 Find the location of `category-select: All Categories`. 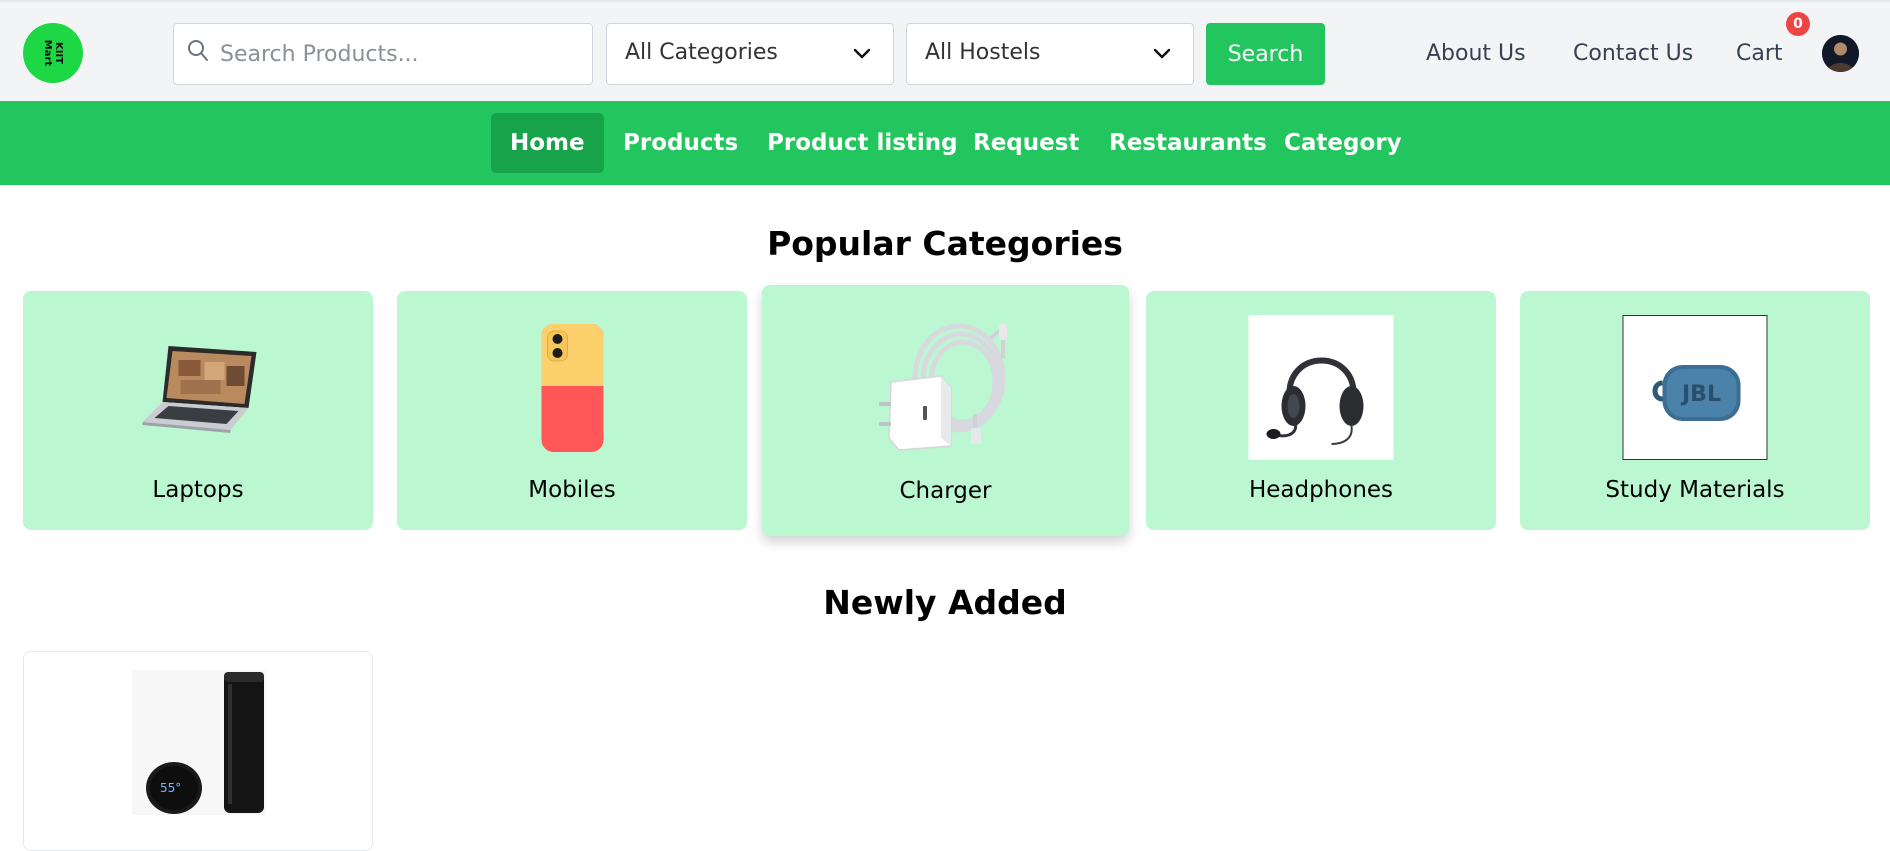

category-select: All Categories is located at coordinates (750, 54).